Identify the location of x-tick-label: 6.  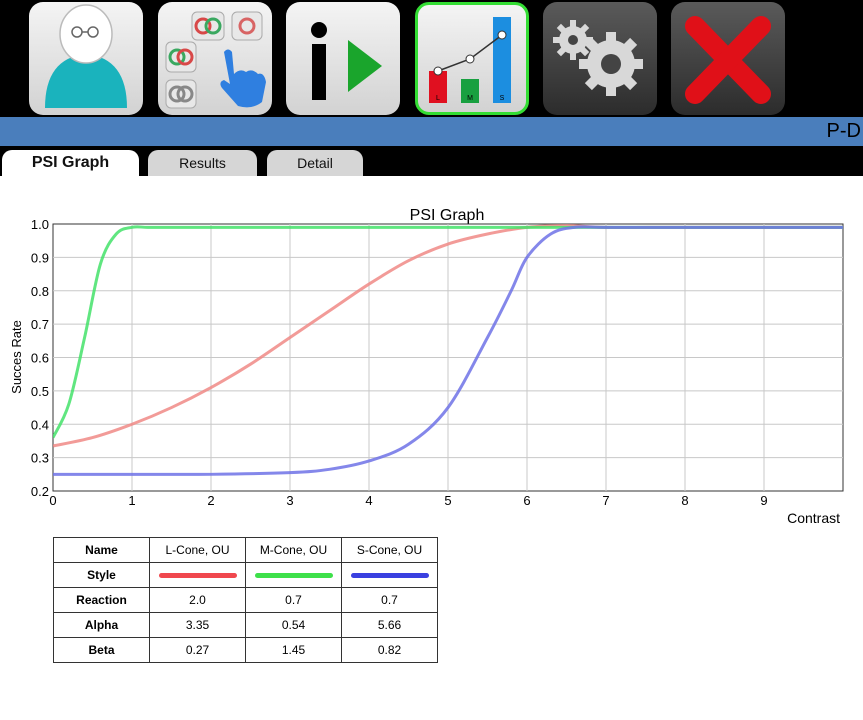
(526, 500).